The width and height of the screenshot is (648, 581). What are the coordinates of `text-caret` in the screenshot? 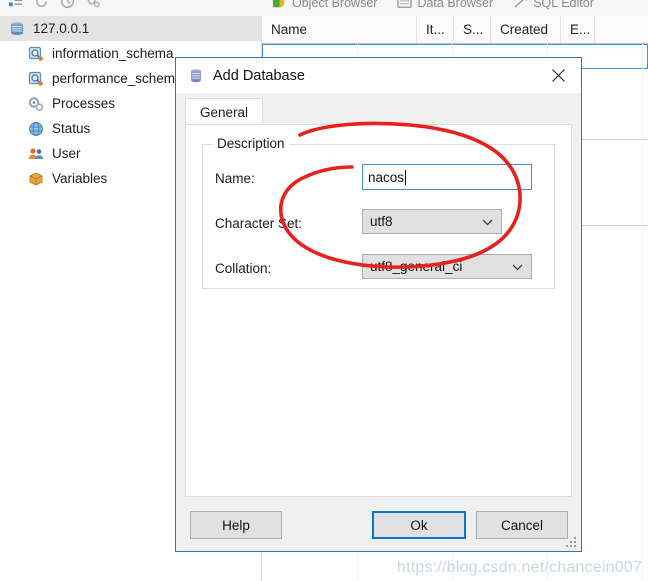 It's located at (406, 177).